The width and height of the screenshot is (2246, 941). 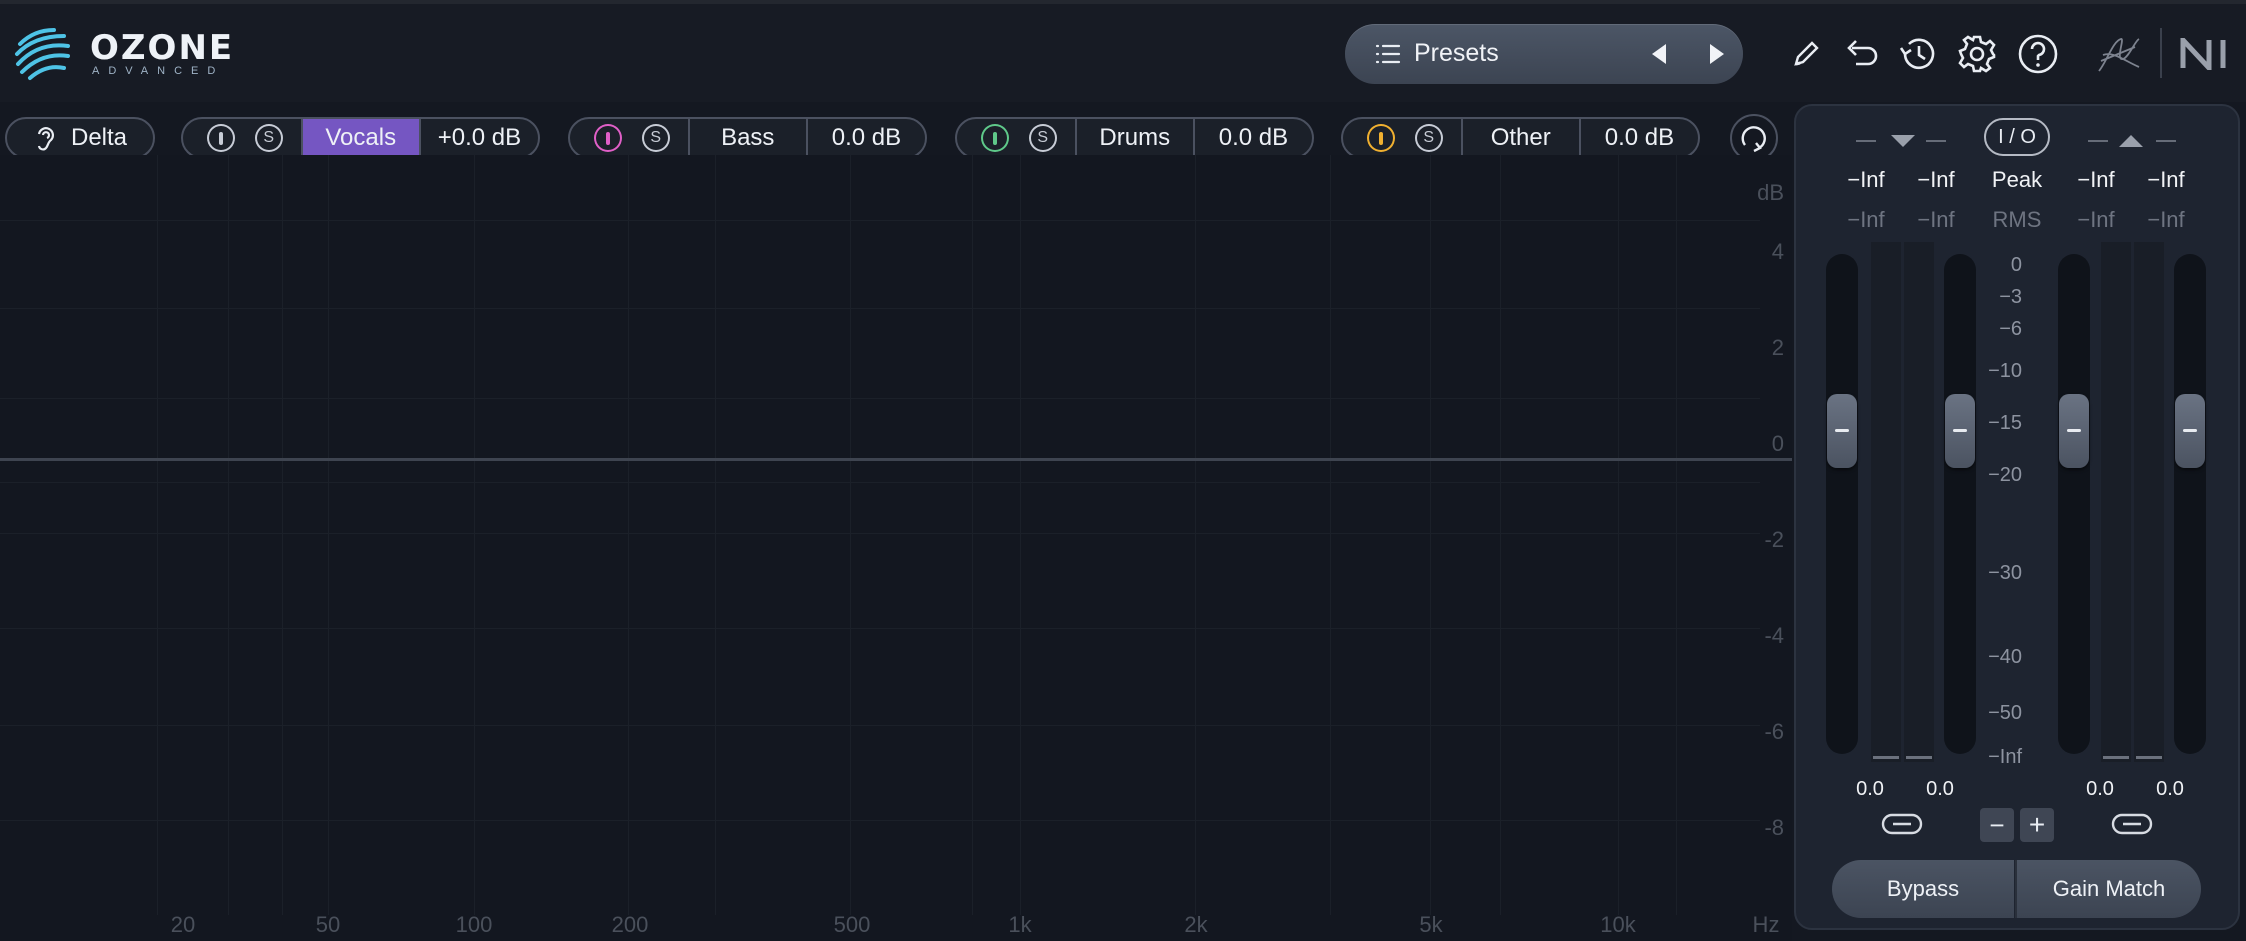 What do you see at coordinates (1456, 53) in the screenshot?
I see `presets-label: Presets` at bounding box center [1456, 53].